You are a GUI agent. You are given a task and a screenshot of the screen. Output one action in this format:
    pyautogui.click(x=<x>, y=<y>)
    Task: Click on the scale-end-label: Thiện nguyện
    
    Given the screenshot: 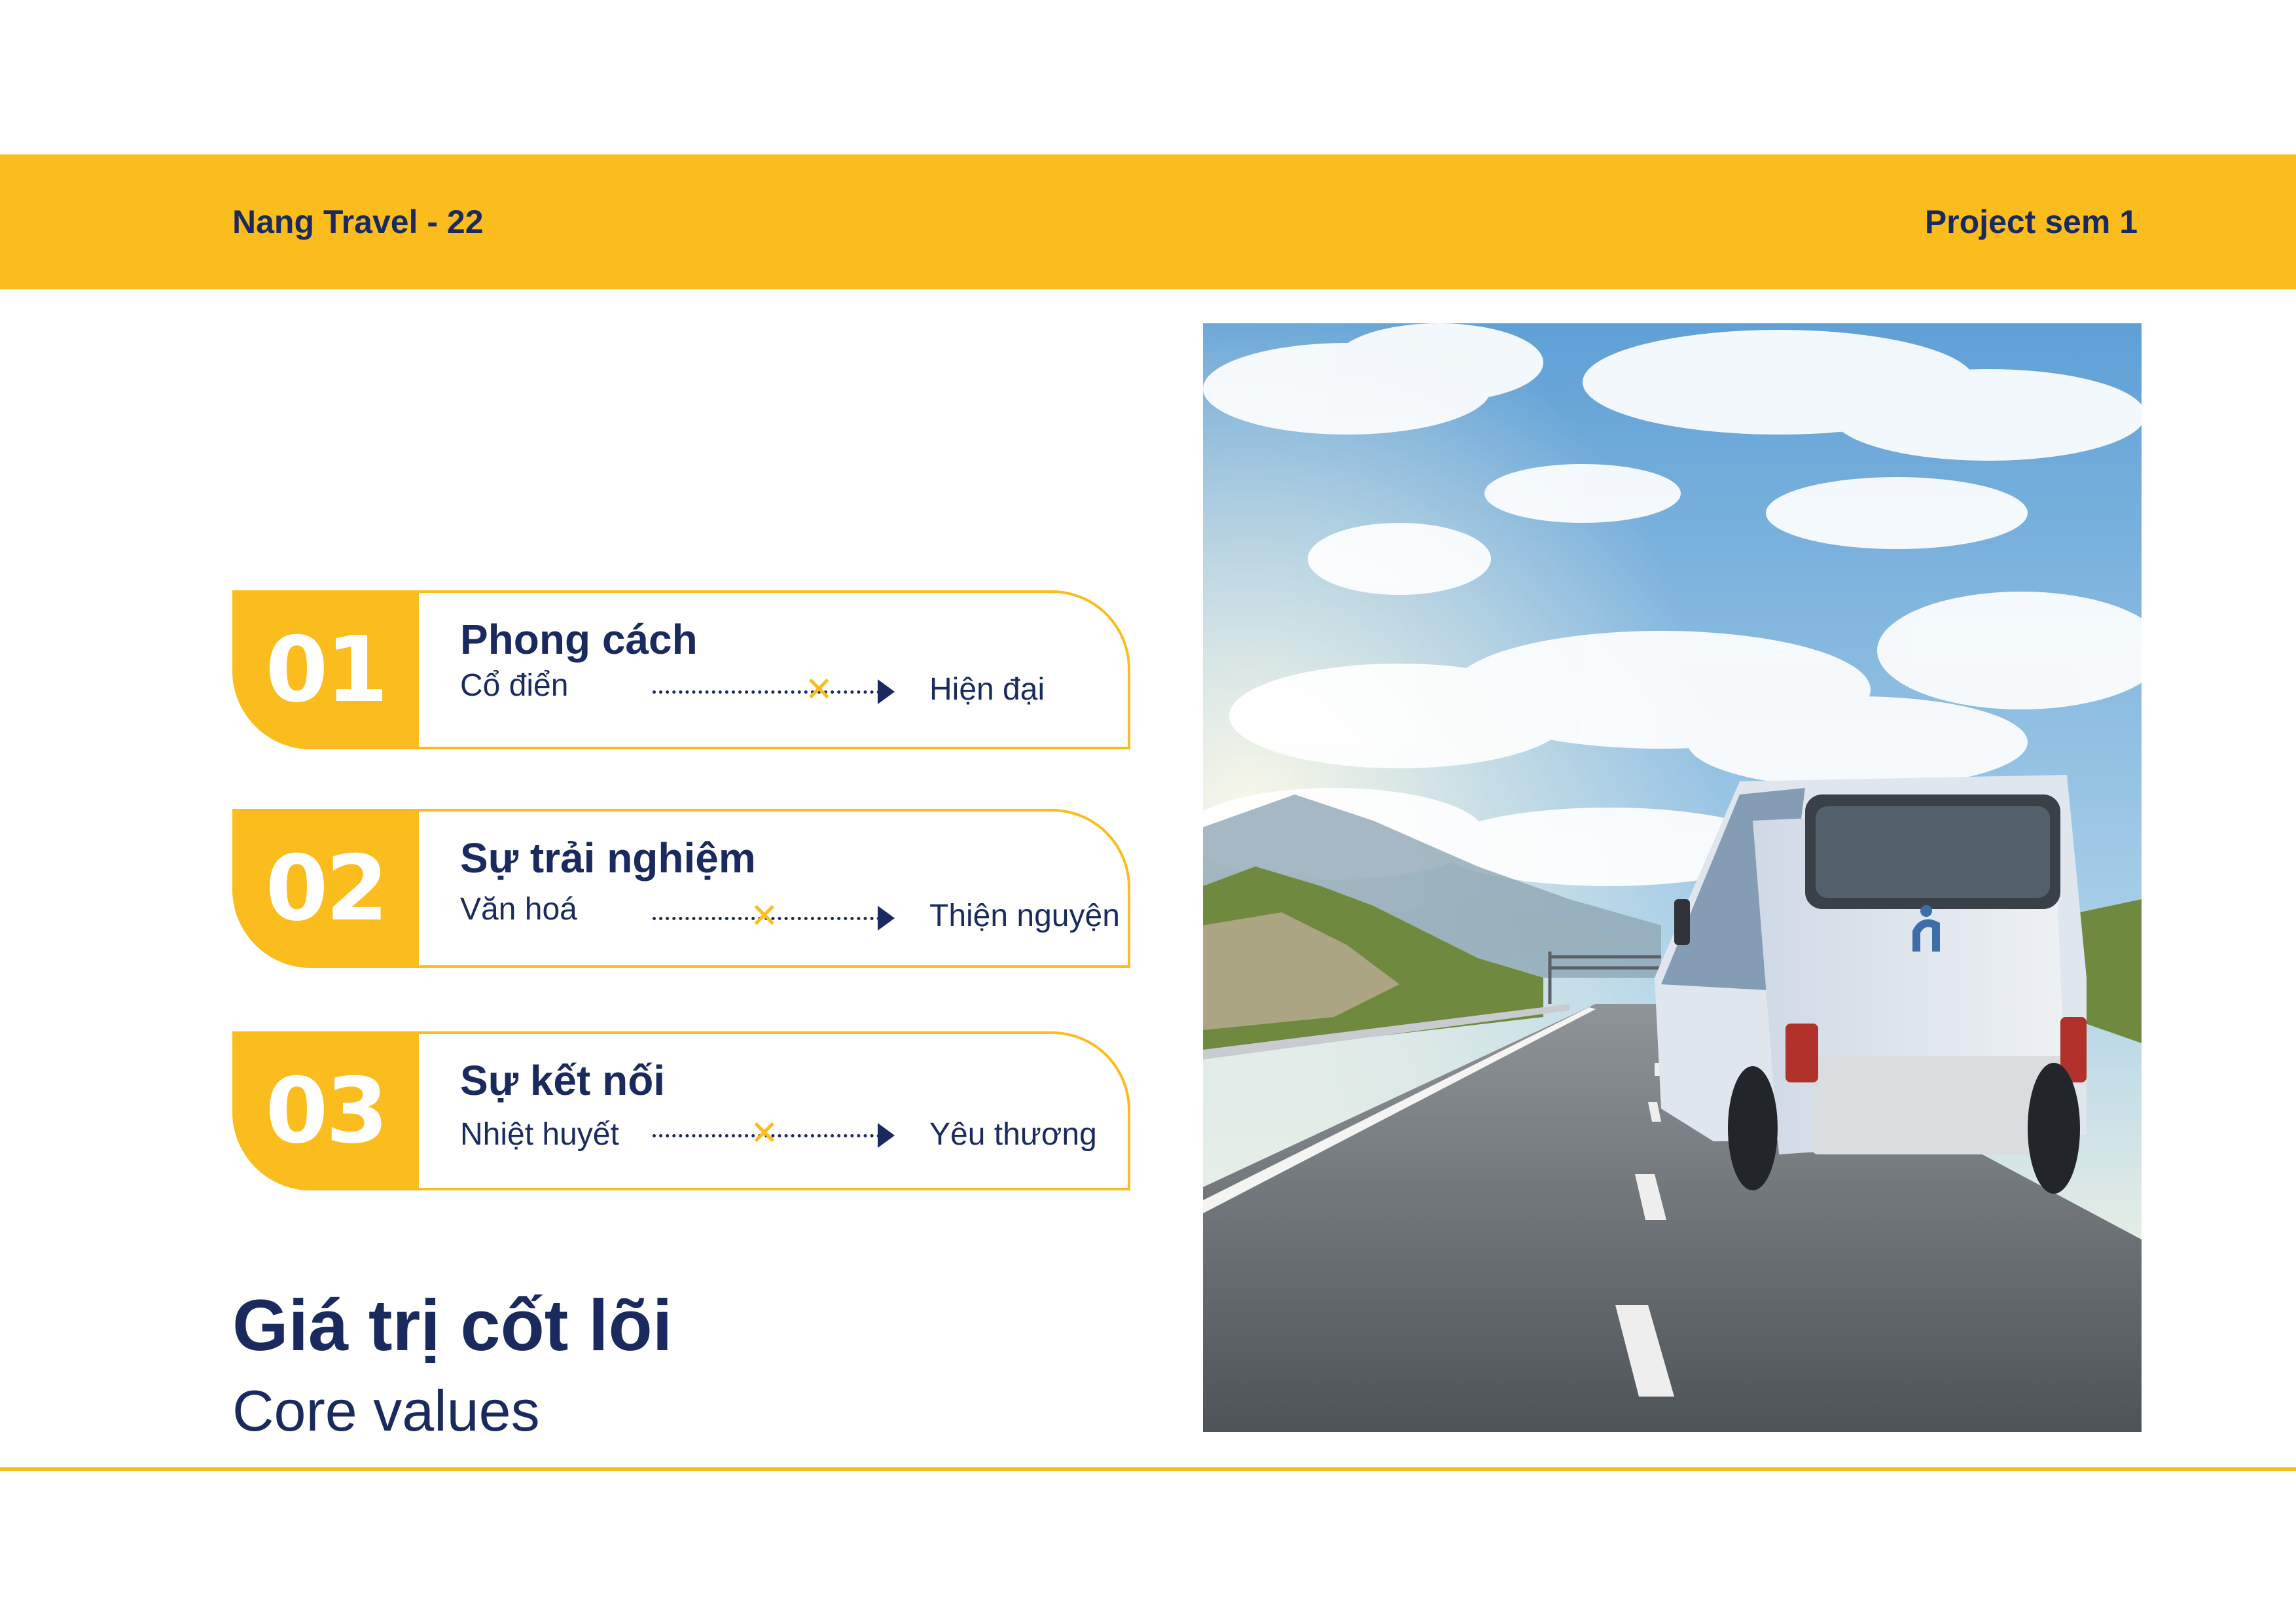 What is the action you would take?
    pyautogui.click(x=1024, y=916)
    